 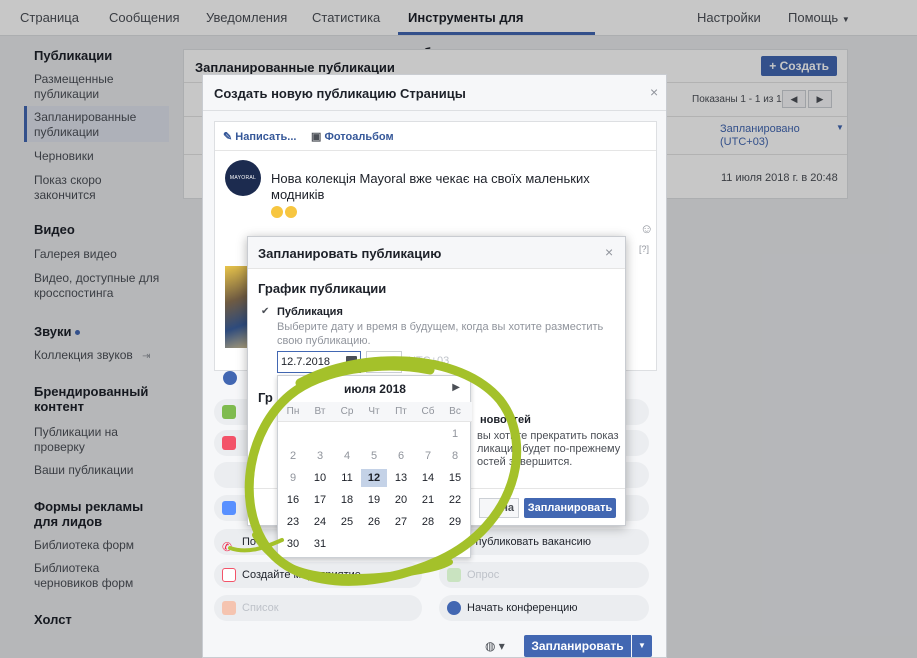 I want to click on list-icon, so click(x=229, y=608).